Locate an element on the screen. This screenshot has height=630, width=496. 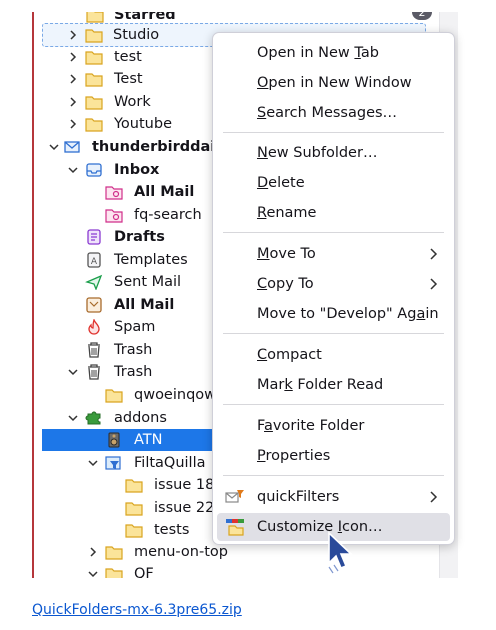
archive-icon is located at coordinates (94, 305).